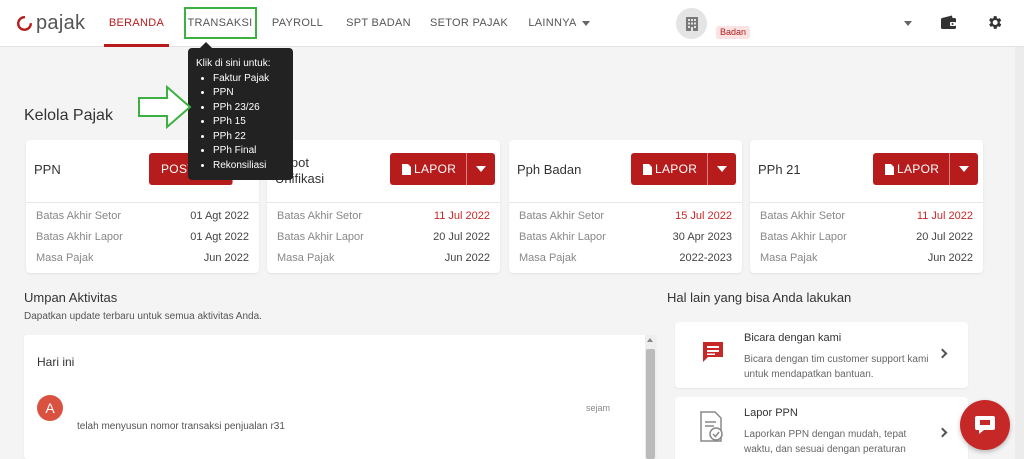  What do you see at coordinates (793, 338) in the screenshot?
I see `action-title: Bicara dengan kami` at bounding box center [793, 338].